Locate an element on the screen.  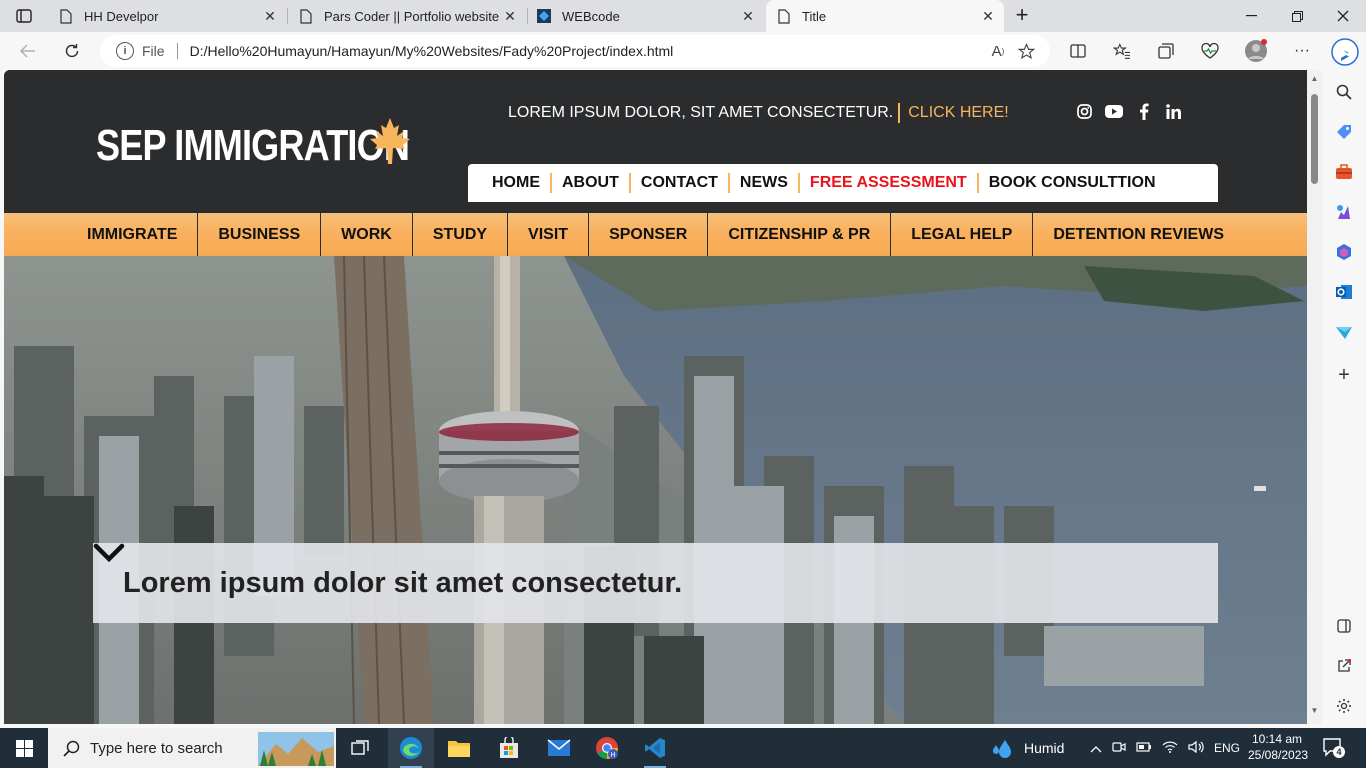
chrome-icon: H is located at coordinates (607, 748).